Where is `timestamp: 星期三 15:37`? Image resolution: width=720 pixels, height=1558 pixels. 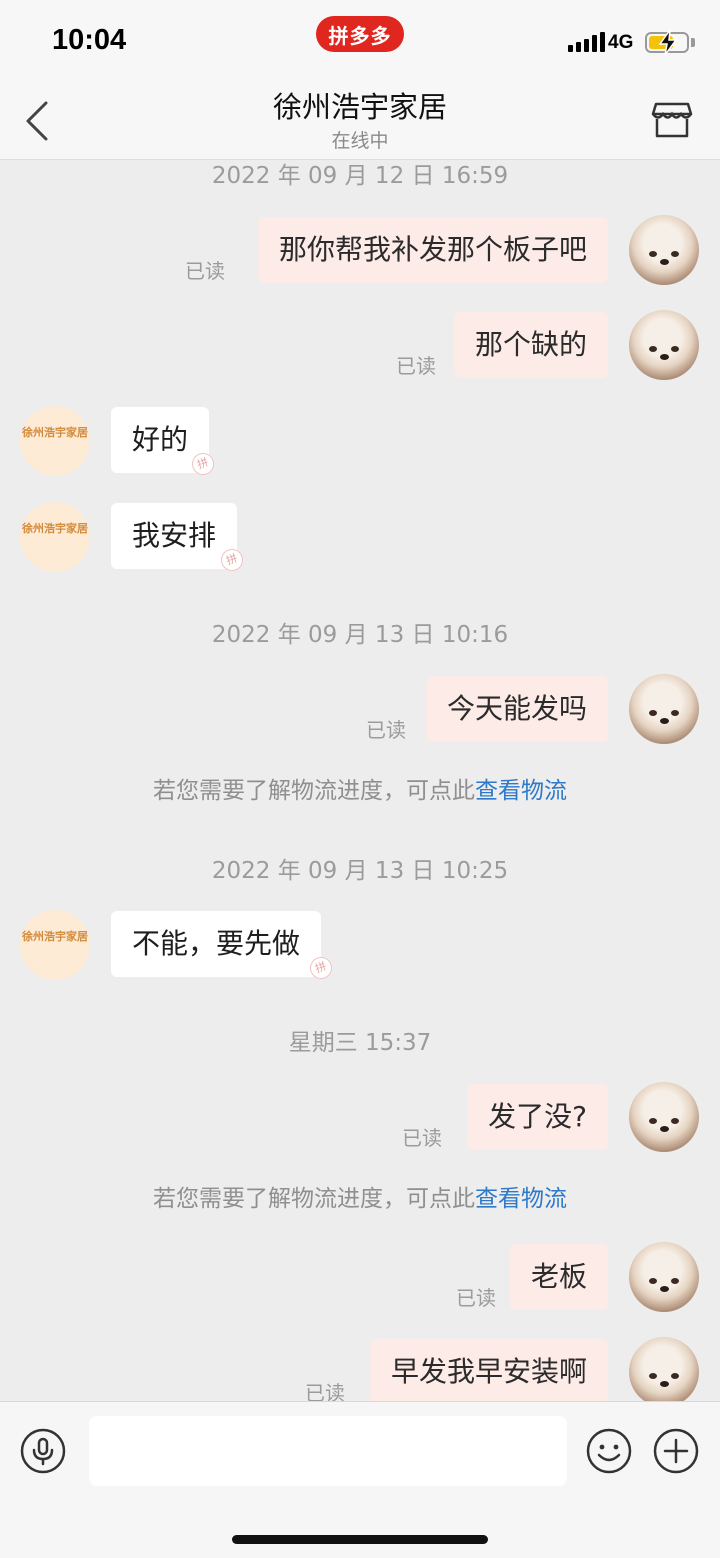 timestamp: 星期三 15:37 is located at coordinates (360, 1043).